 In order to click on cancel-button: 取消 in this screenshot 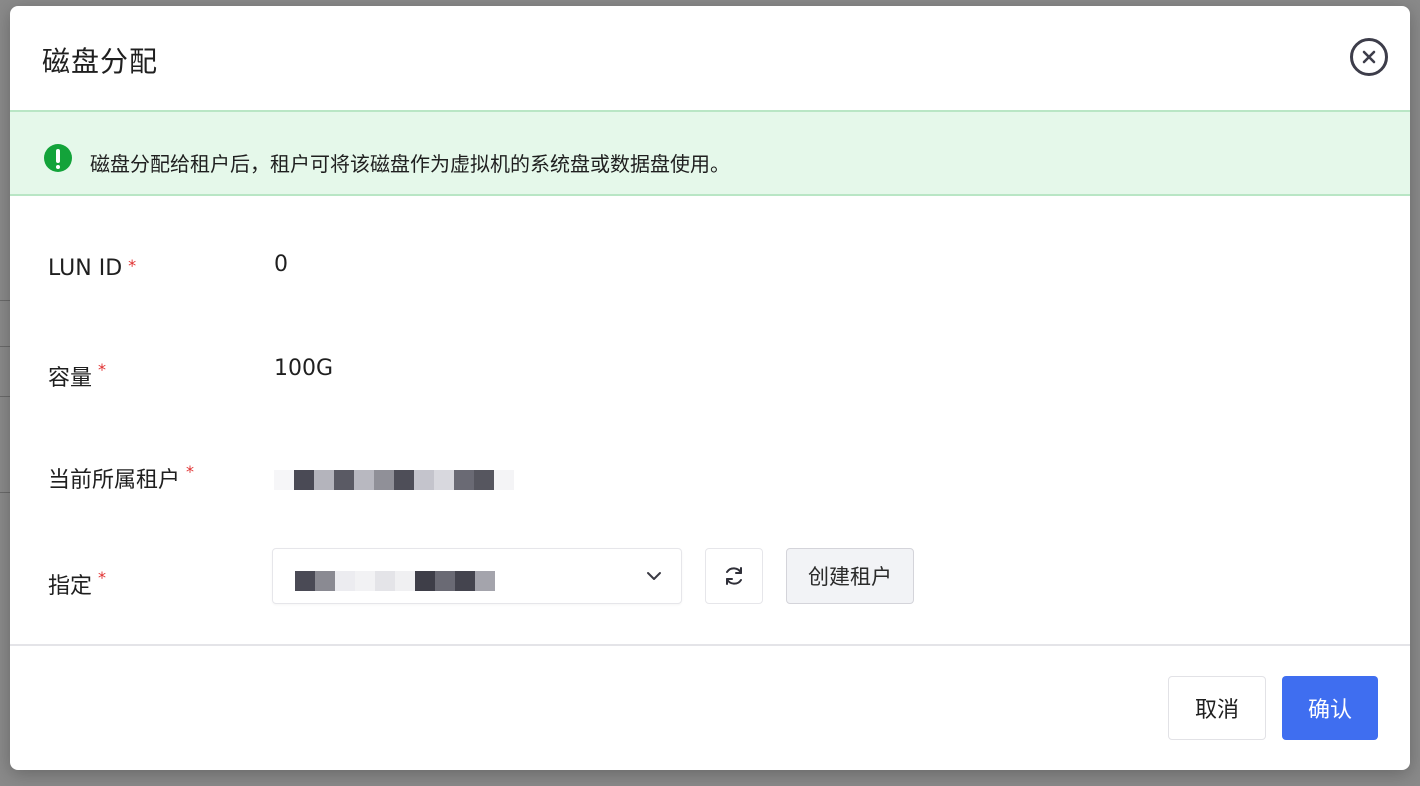, I will do `click(1217, 708)`.